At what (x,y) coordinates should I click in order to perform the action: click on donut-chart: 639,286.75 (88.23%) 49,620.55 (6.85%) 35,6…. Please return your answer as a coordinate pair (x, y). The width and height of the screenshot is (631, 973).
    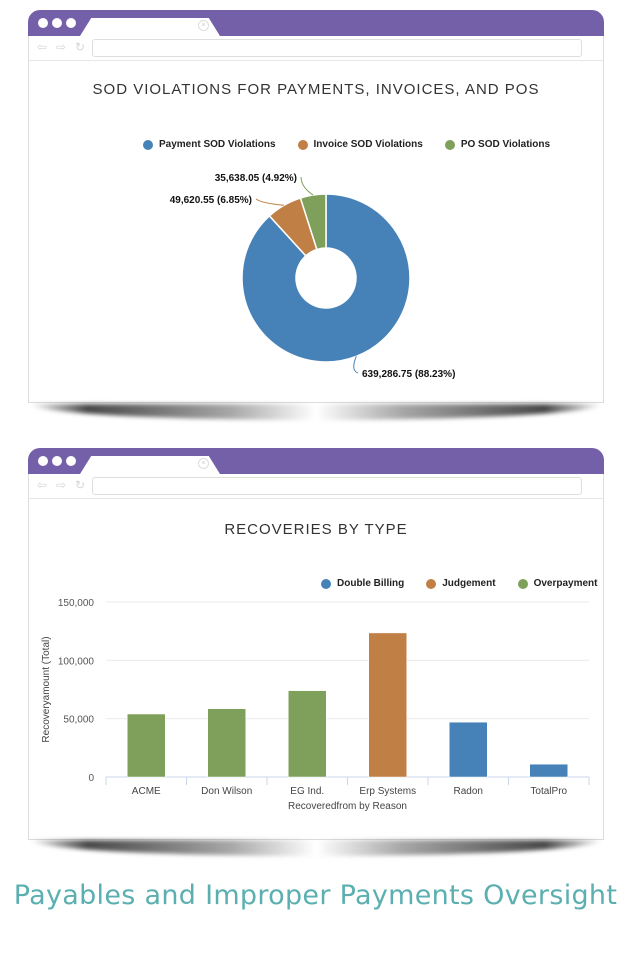
    Looking at the image, I should click on (313, 276).